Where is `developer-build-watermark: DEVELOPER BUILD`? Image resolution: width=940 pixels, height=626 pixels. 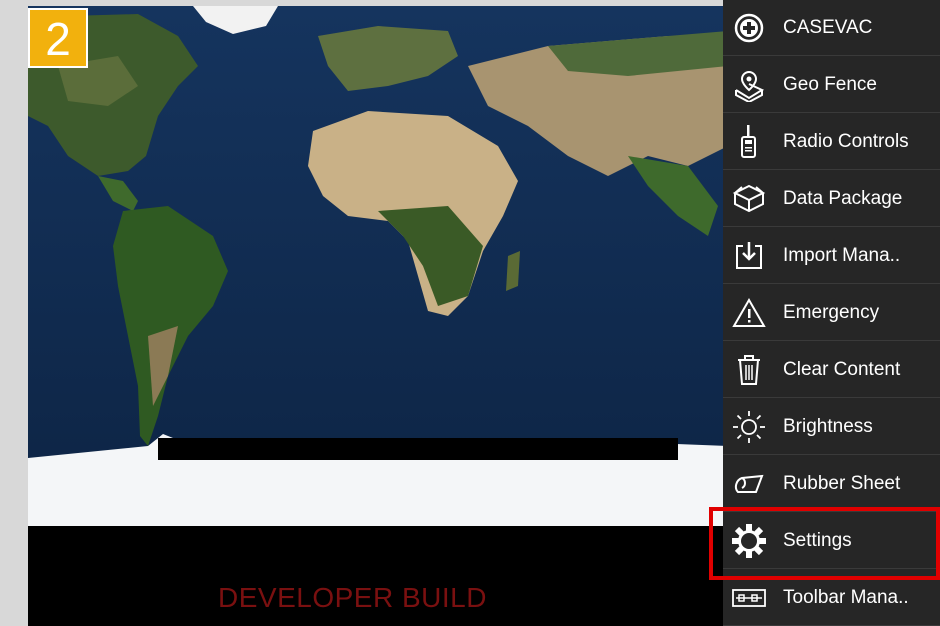
developer-build-watermark: DEVELOPER BUILD is located at coordinates (352, 597).